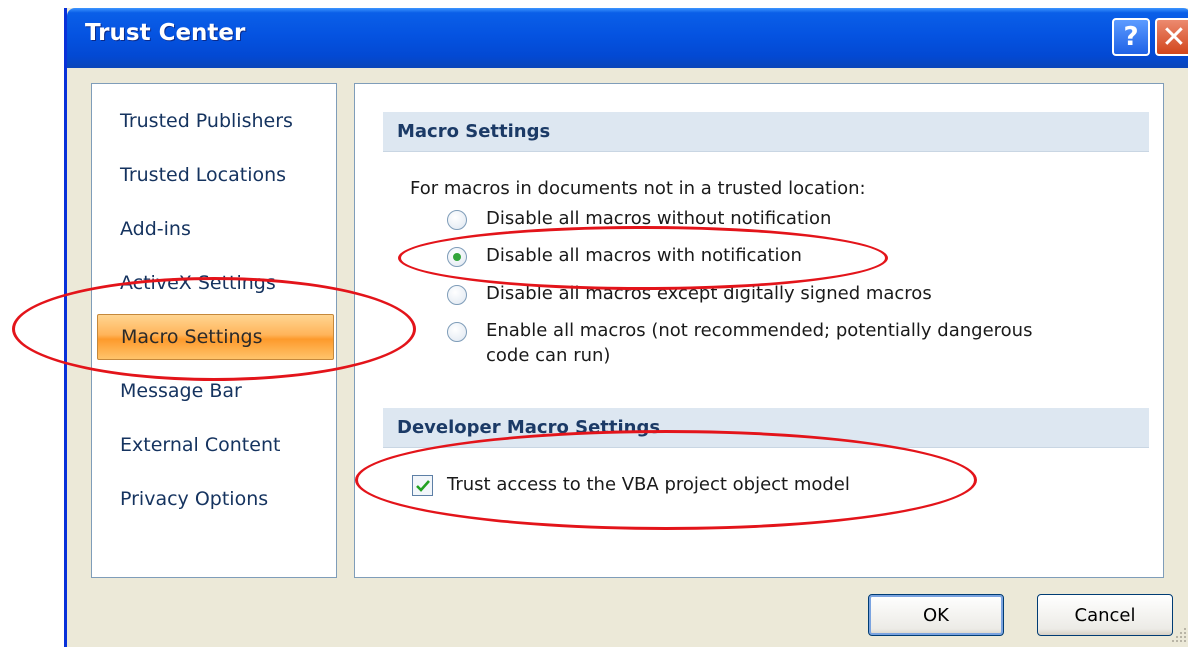 The image size is (1188, 647). What do you see at coordinates (457, 220) in the screenshot?
I see `radio-disable-without-notification` at bounding box center [457, 220].